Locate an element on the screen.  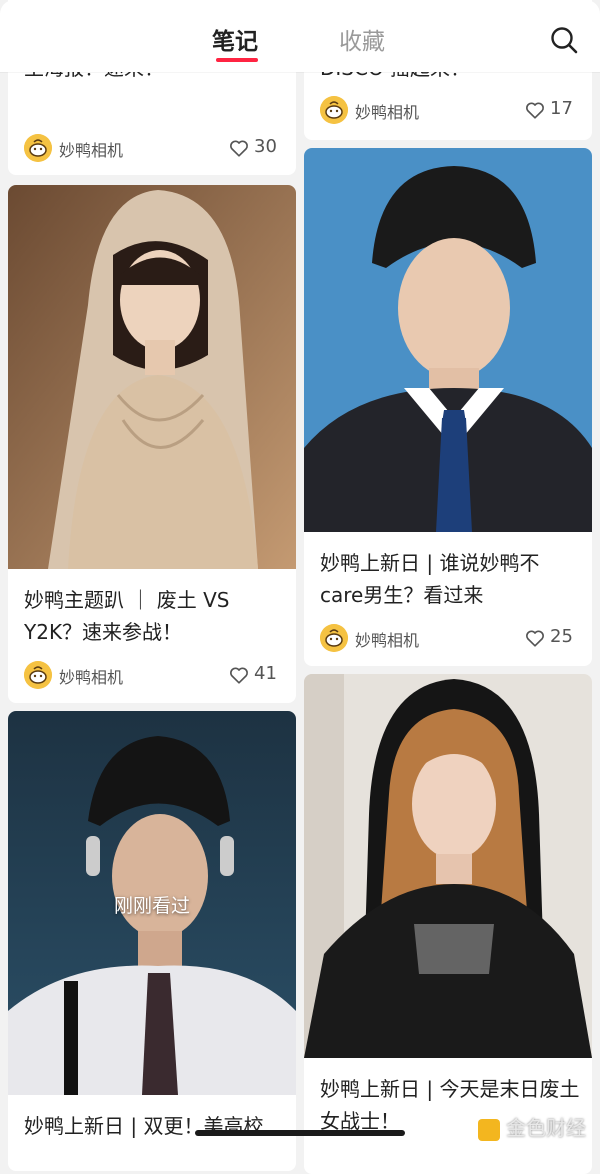
tab-favorites: 收藏 is located at coordinates (362, 39).